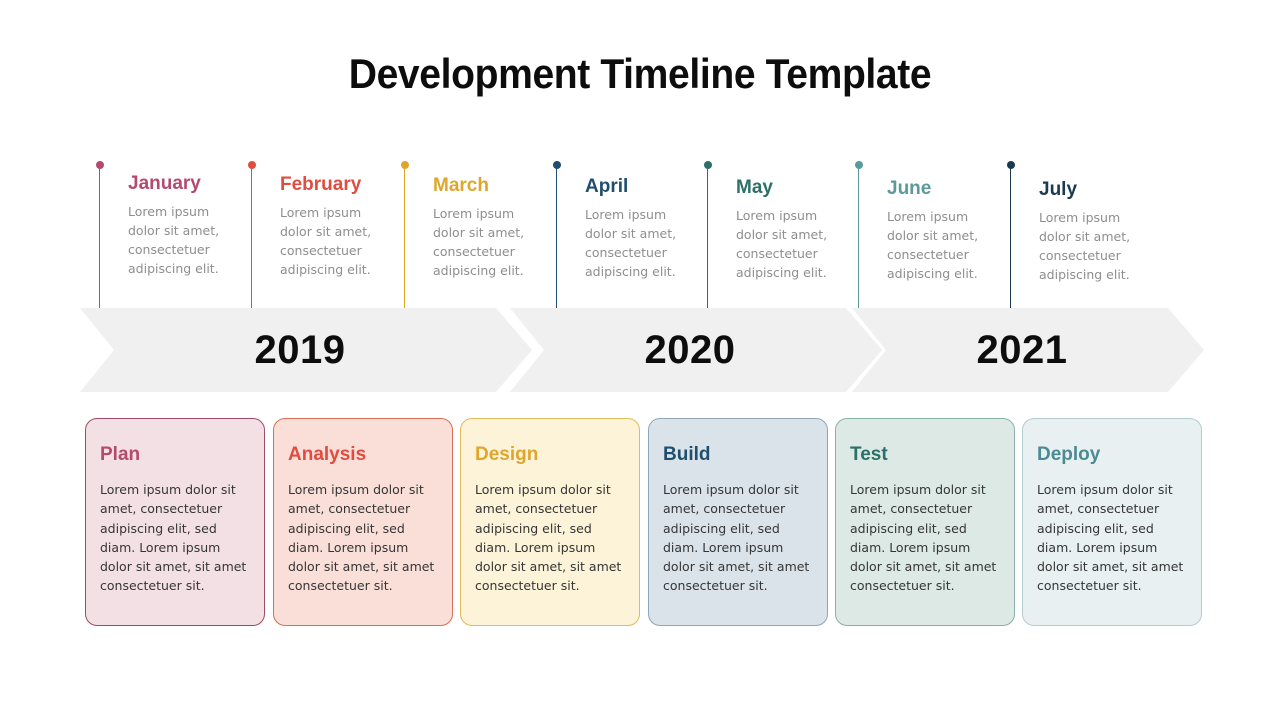 The width and height of the screenshot is (1280, 720). Describe the element at coordinates (1022, 349) in the screenshot. I see `year-label: 2021` at that location.